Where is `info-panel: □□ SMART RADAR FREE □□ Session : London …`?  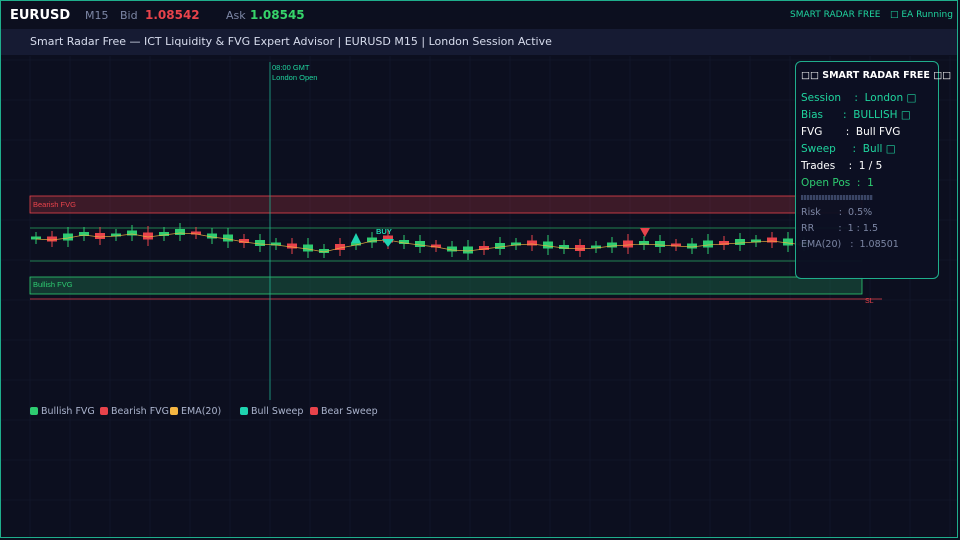 info-panel: □□ SMART RADAR FREE □□ Session : London … is located at coordinates (873, 170).